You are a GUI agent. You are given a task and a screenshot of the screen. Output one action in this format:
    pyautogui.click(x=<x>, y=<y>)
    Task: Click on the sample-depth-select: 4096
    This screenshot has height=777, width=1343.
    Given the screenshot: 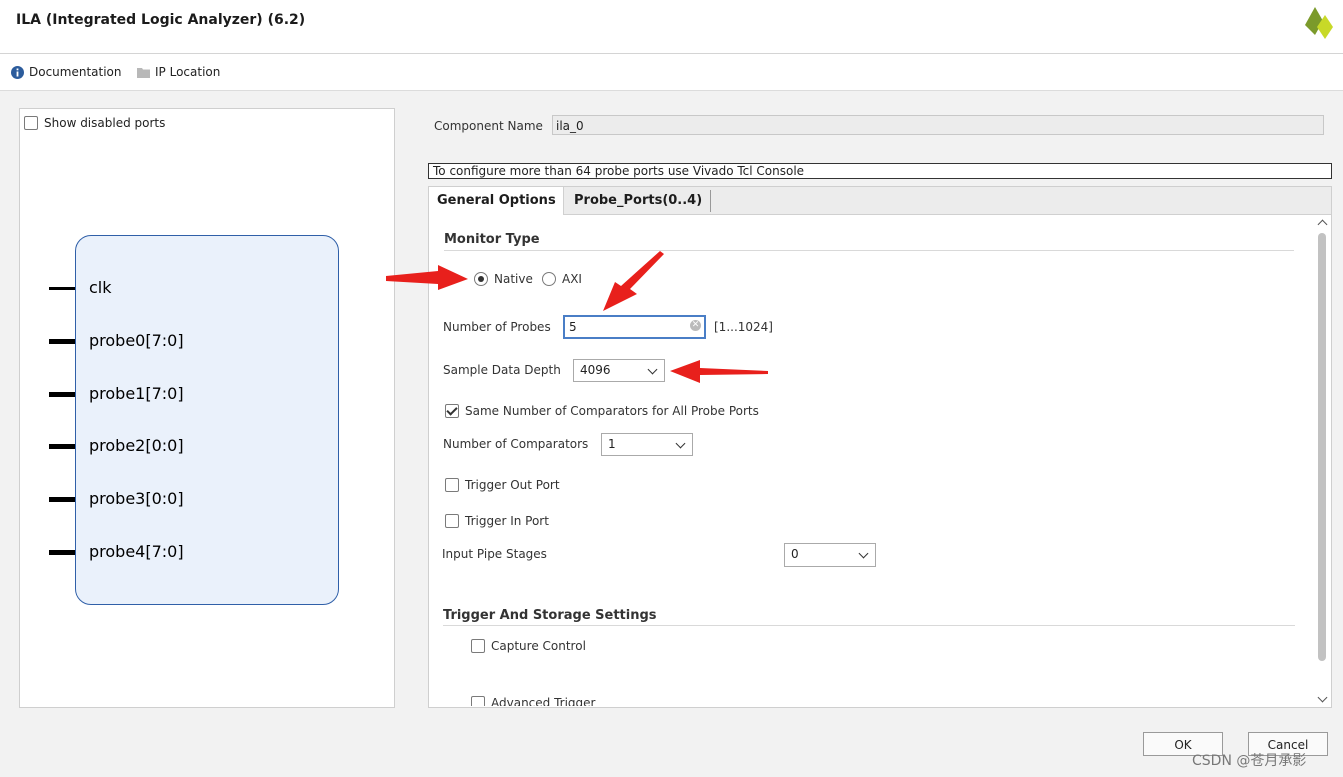 What is the action you would take?
    pyautogui.click(x=619, y=370)
    